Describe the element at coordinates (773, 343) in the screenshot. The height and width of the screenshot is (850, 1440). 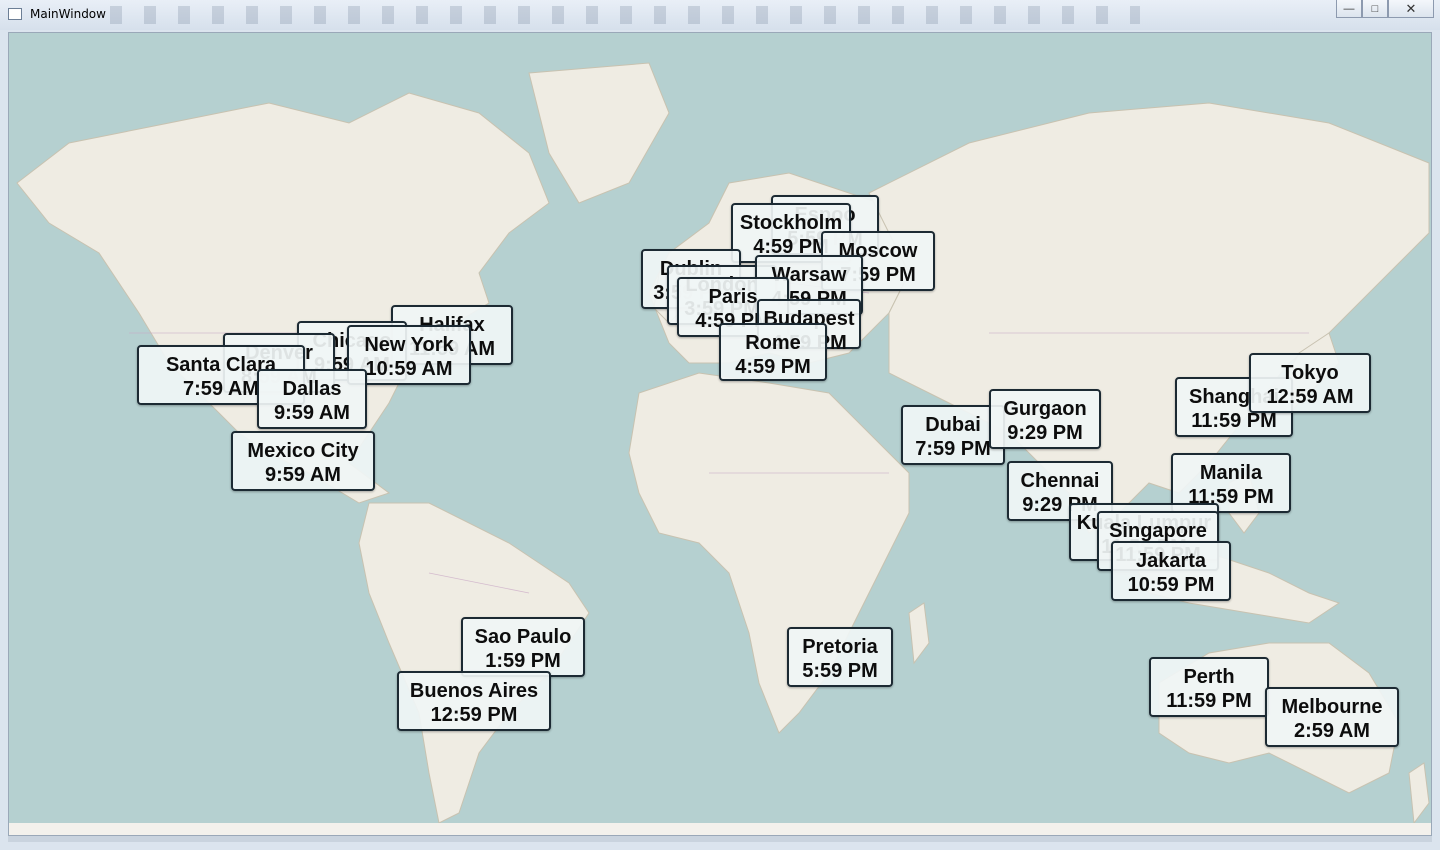
I see `city-name: Rome` at that location.